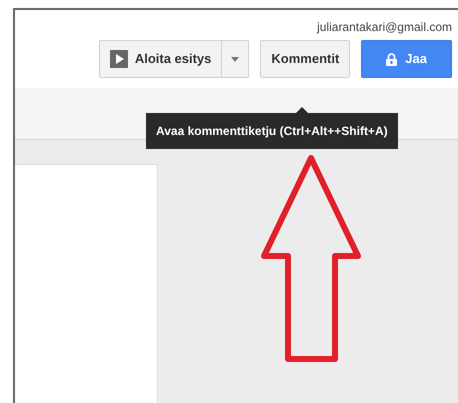  What do you see at coordinates (272, 131) in the screenshot?
I see `tooltip: Avaa kommenttiketju (Ctrl+Alt++Shift+A)` at bounding box center [272, 131].